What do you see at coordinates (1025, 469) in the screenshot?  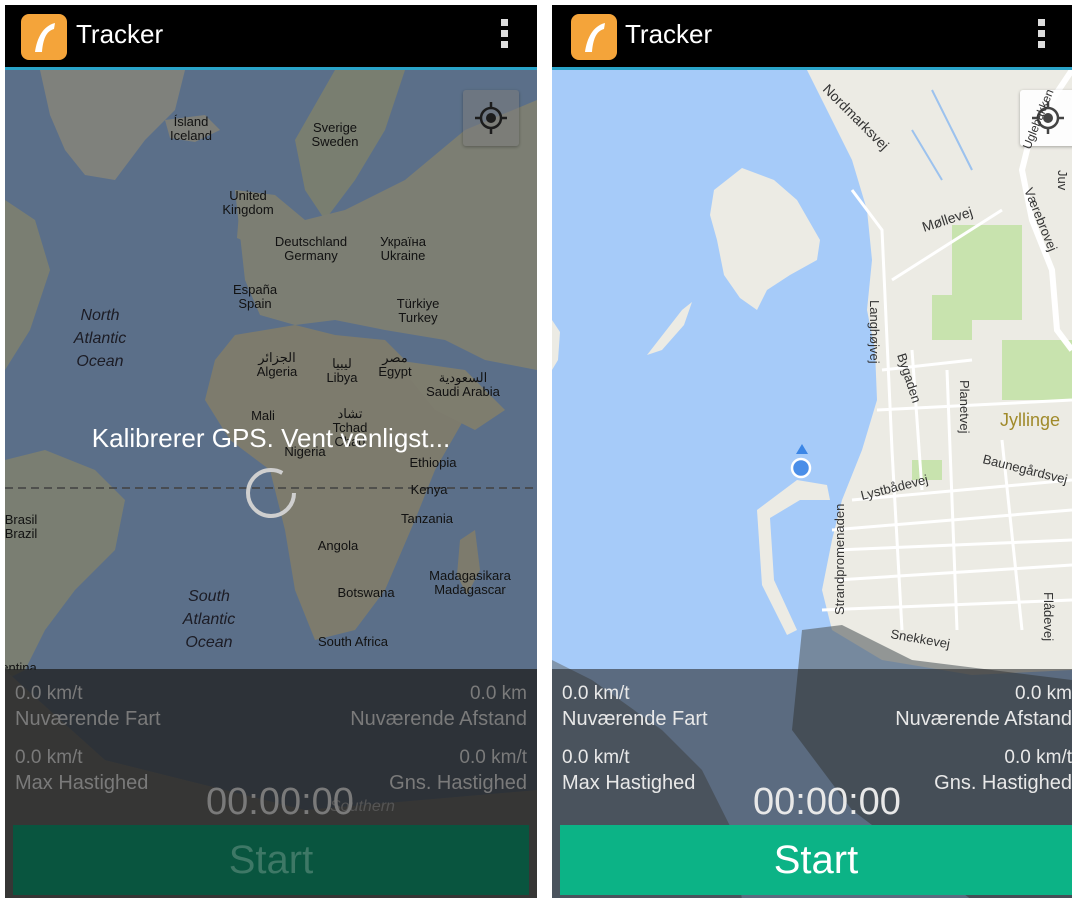 I see `label-baunegardsvej: Baunegårdsvej` at bounding box center [1025, 469].